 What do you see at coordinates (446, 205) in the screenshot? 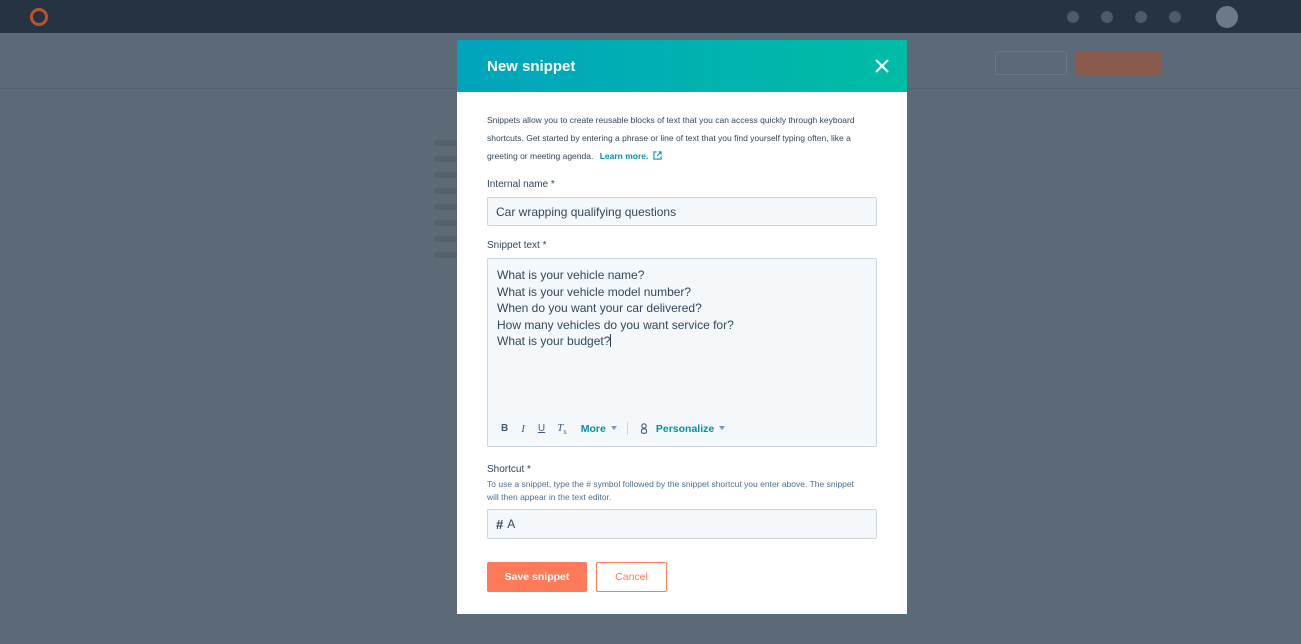
I see `background-text-block` at bounding box center [446, 205].